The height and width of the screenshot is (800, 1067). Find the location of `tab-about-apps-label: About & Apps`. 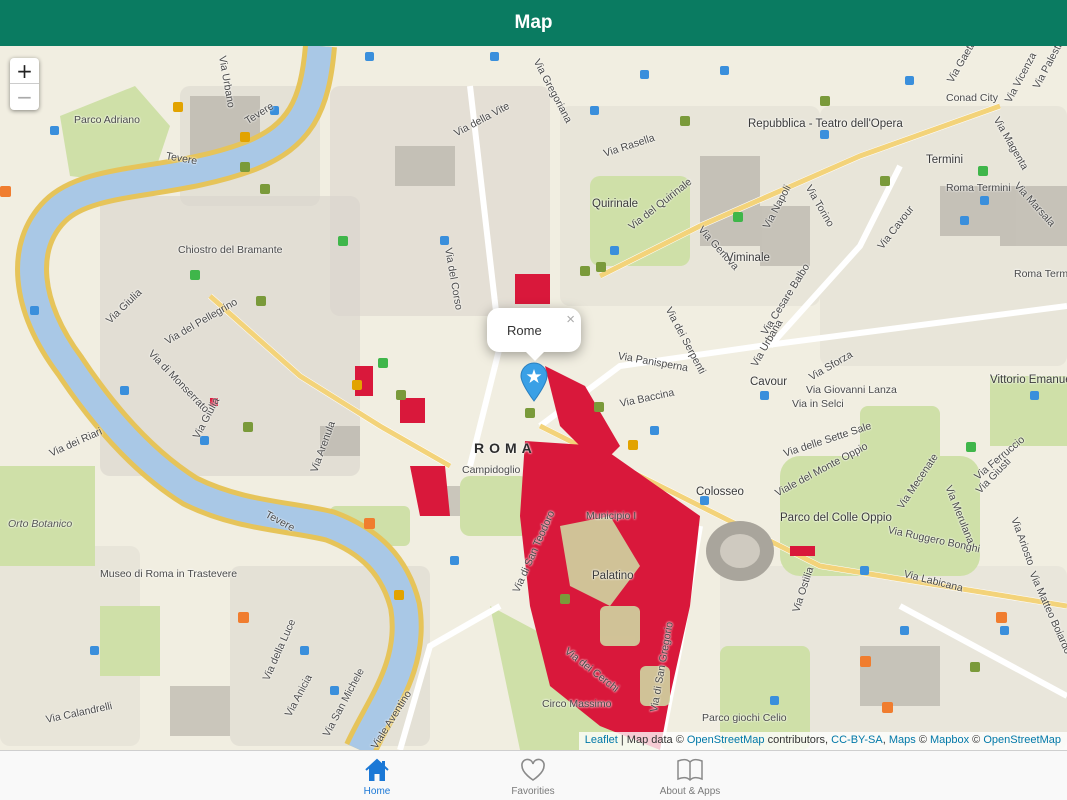

tab-about-apps-label: About & Apps is located at coordinates (690, 791).